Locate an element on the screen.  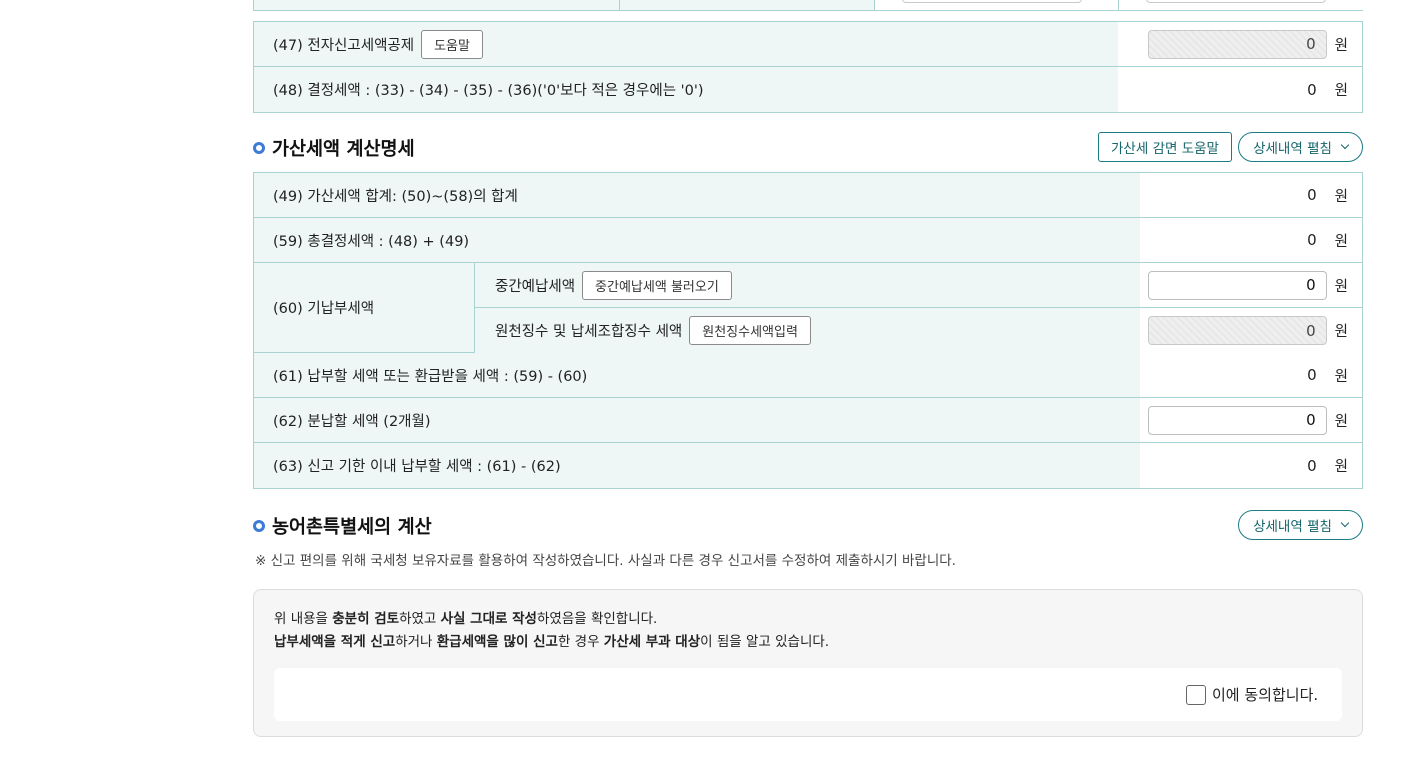
installment-tax-input: 0 is located at coordinates (1237, 420).